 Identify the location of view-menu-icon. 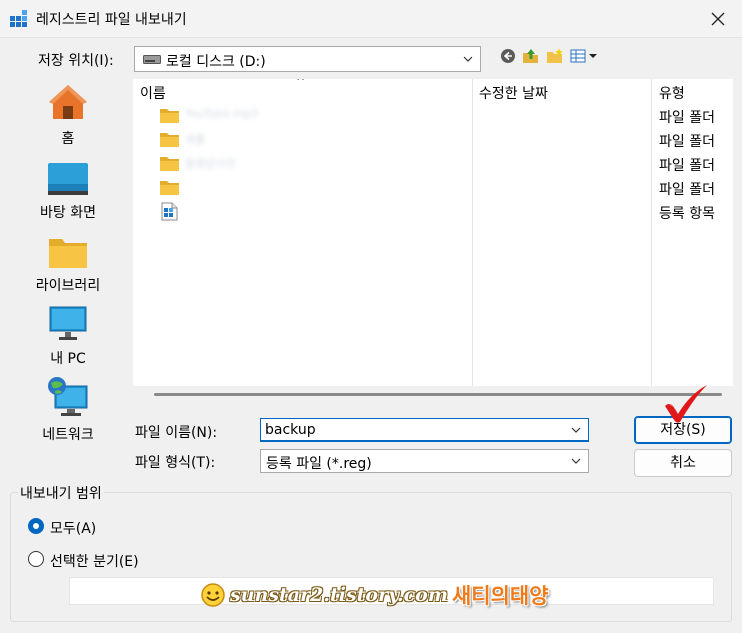
(584, 56).